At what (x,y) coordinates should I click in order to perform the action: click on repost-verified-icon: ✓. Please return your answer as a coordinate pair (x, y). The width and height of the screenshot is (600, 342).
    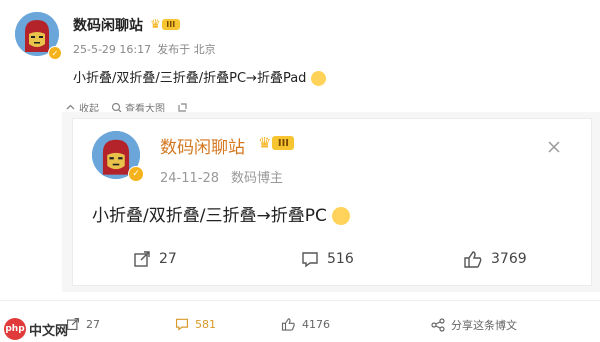
    Looking at the image, I should click on (136, 174).